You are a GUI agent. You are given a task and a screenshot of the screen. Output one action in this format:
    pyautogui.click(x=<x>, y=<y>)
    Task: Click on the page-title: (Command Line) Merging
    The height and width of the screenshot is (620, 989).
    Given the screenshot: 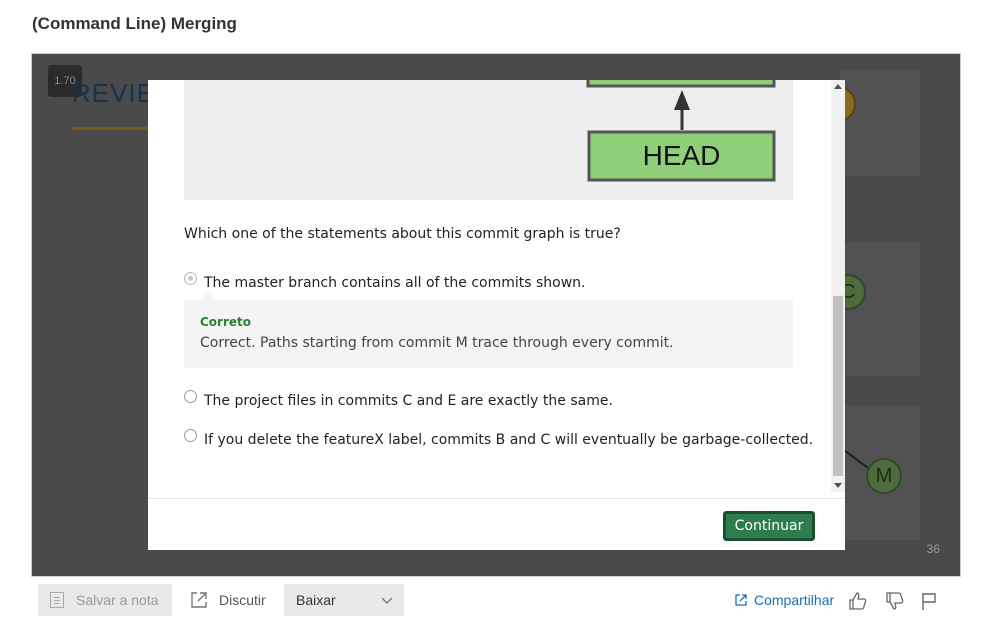 What is the action you would take?
    pyautogui.click(x=134, y=23)
    